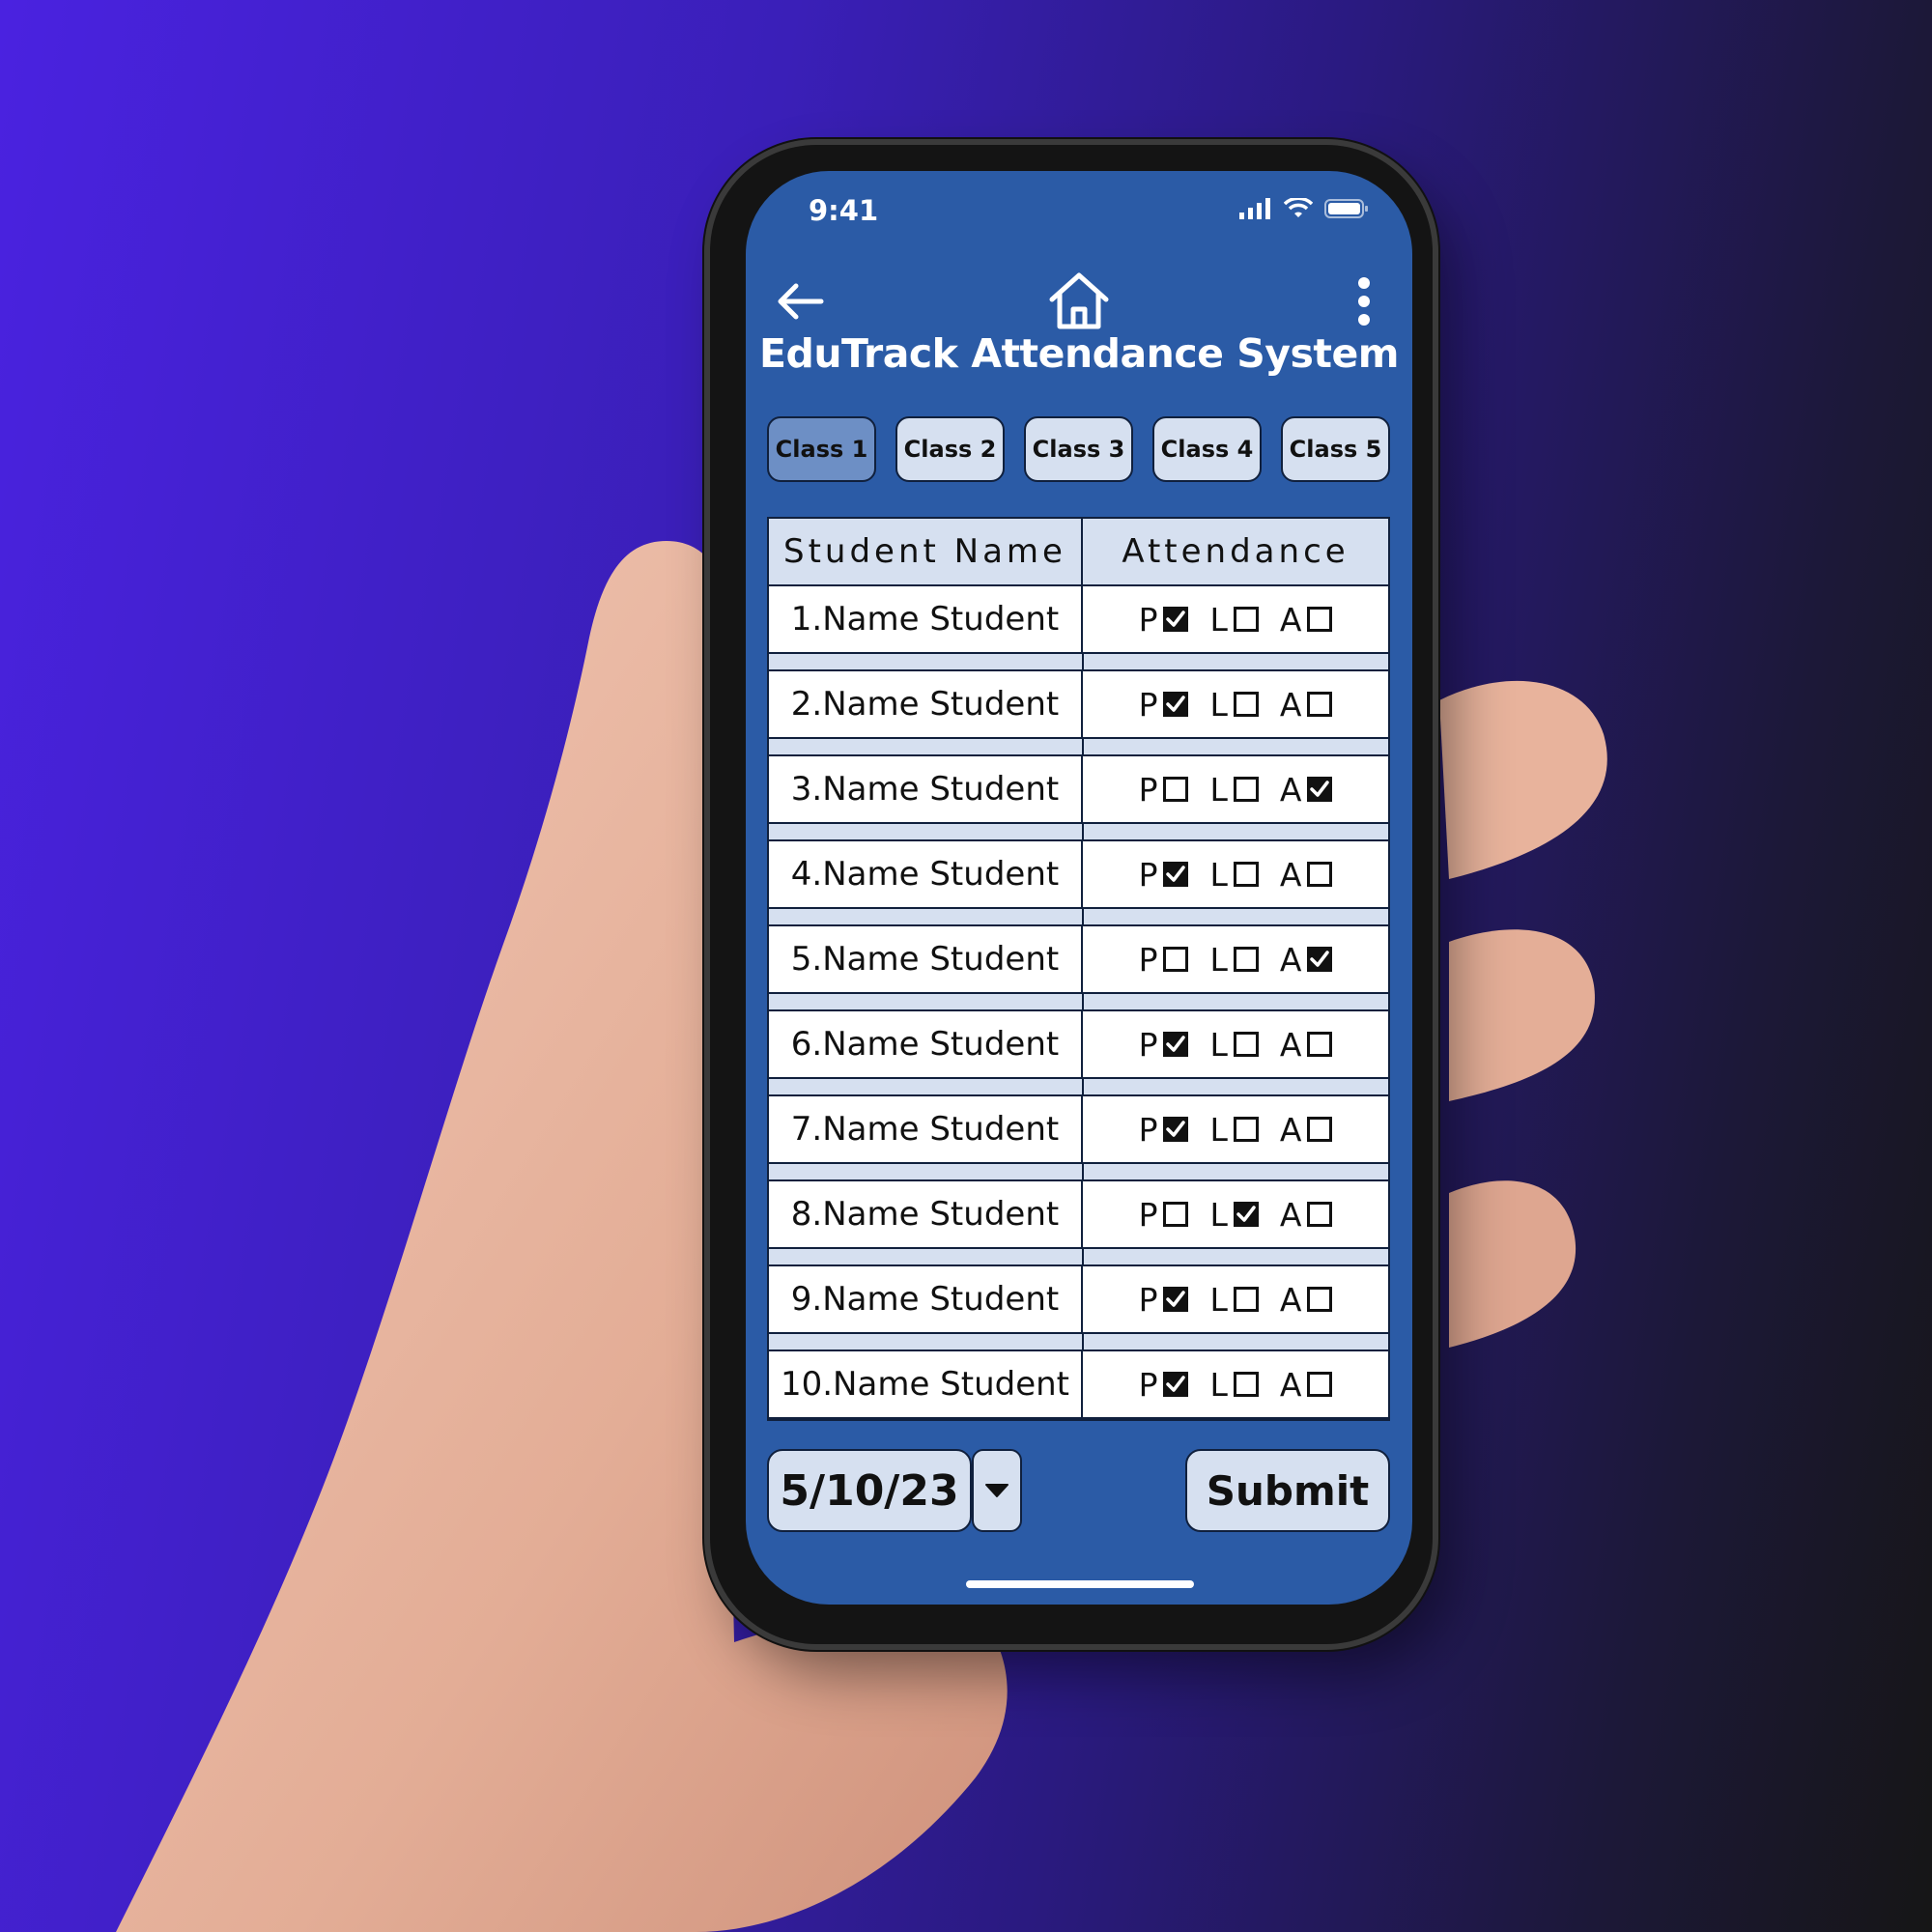  Describe the element at coordinates (1078, 449) in the screenshot. I see `tab-class-3: Class 3` at that location.